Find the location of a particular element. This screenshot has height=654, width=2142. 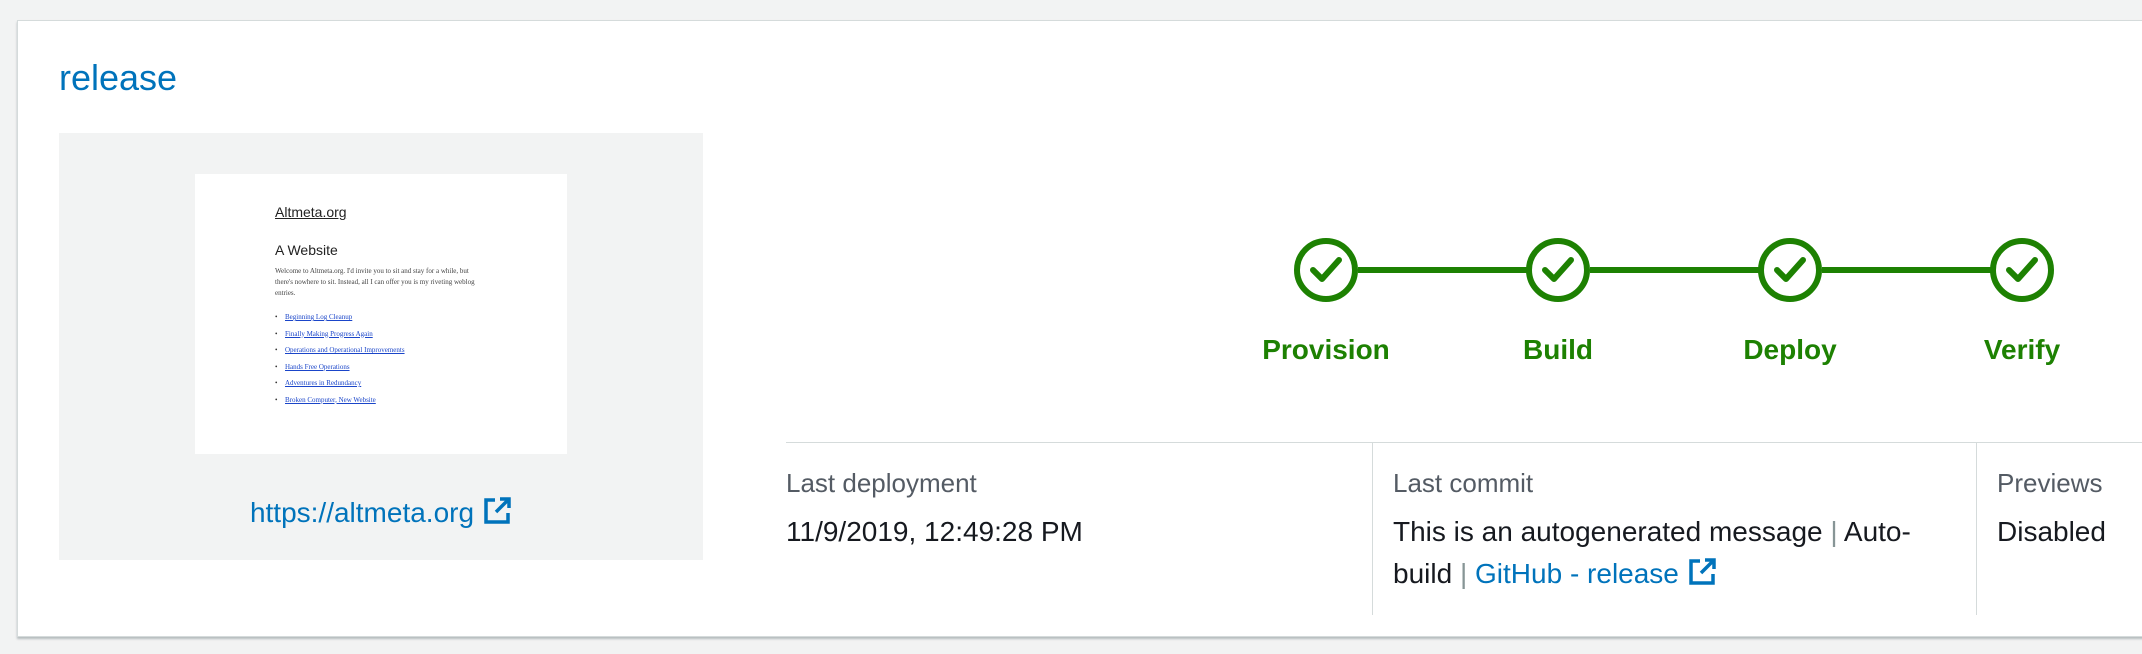

step-verify-label: Verify is located at coordinates (2022, 349).